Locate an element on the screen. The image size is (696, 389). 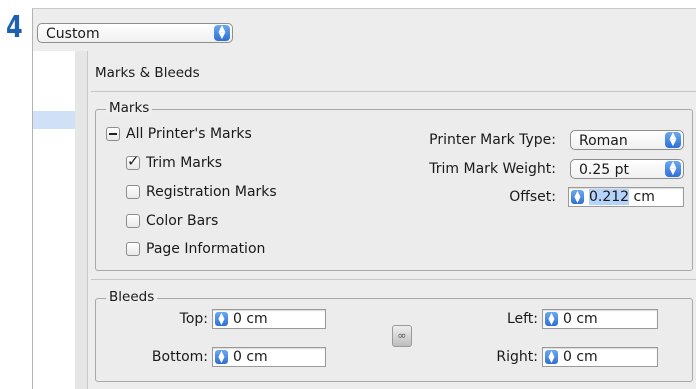
bleed-top-field: ▲ ▼ 0 cm is located at coordinates (269, 319).